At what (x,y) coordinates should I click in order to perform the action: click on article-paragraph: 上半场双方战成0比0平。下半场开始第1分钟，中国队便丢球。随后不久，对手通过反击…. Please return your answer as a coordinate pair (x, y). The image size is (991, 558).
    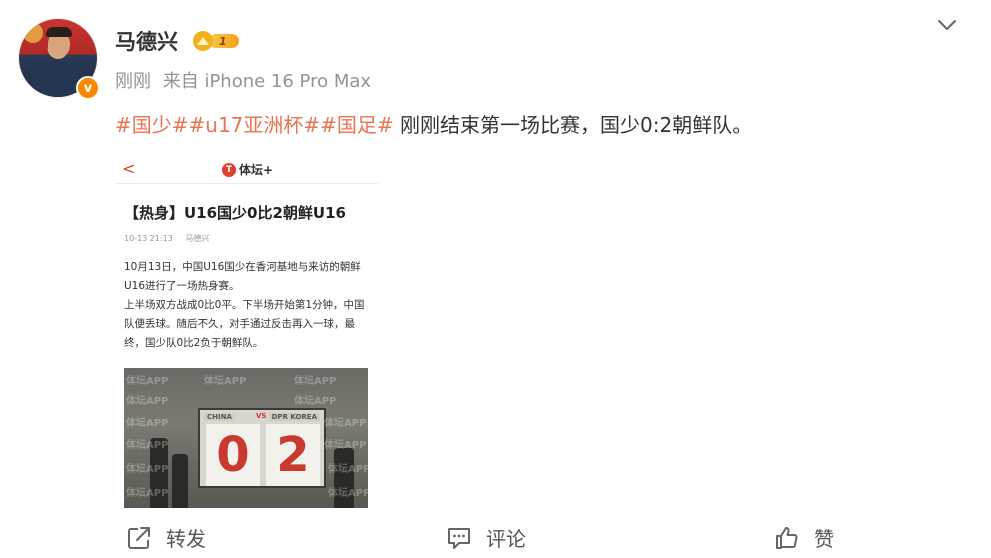
    Looking at the image, I should click on (244, 324).